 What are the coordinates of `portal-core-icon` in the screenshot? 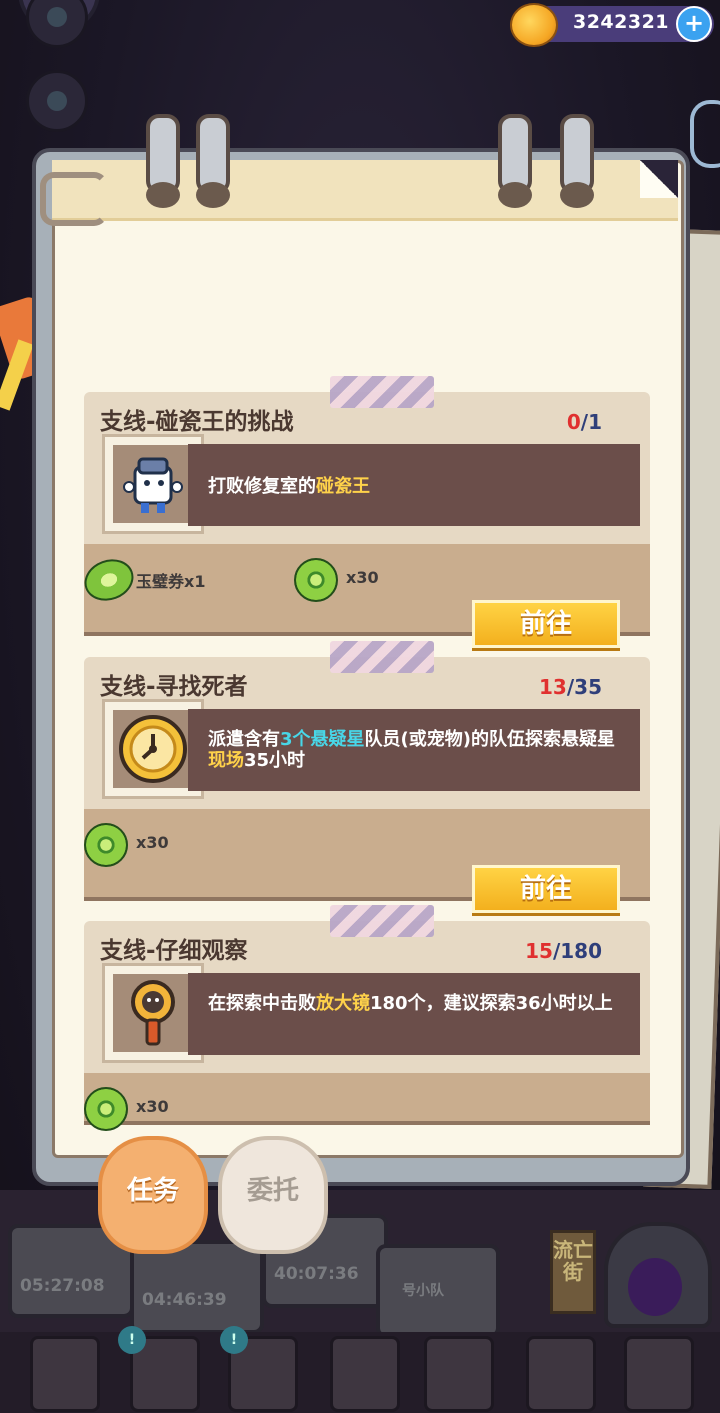 It's located at (655, 1287).